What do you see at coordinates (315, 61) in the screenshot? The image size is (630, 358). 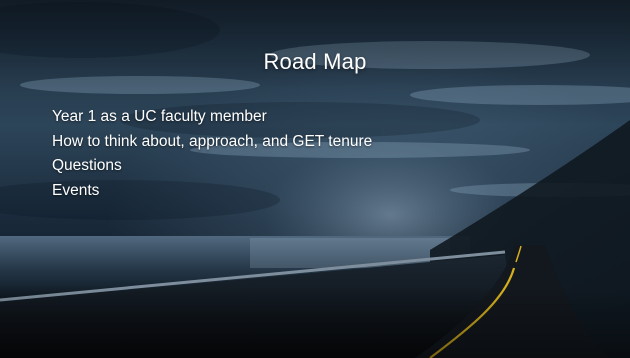 I see `slide-title: Road Map` at bounding box center [315, 61].